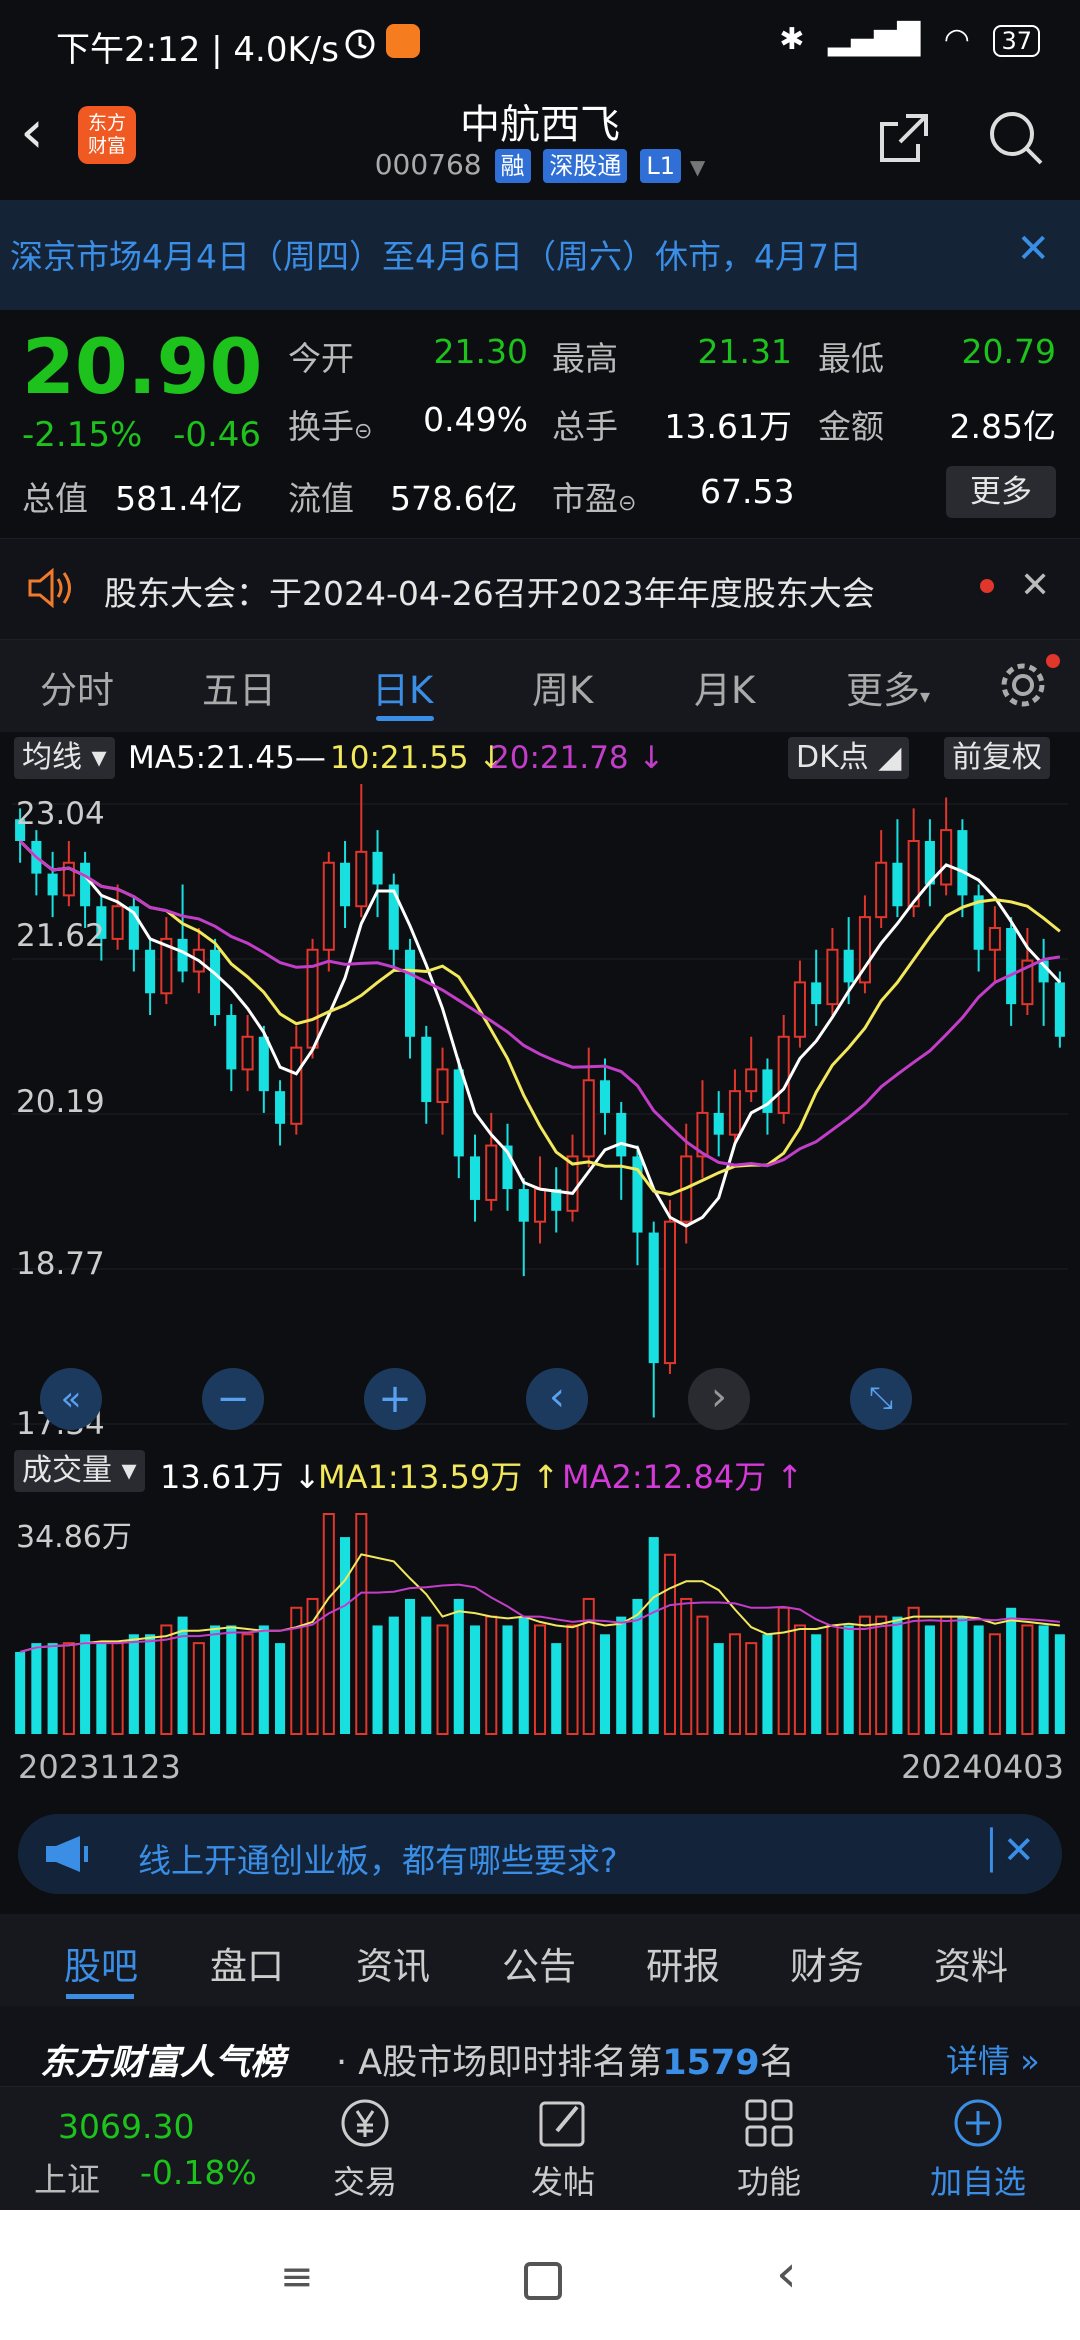 The image size is (1080, 2340). I want to click on share-icon, so click(904, 138).